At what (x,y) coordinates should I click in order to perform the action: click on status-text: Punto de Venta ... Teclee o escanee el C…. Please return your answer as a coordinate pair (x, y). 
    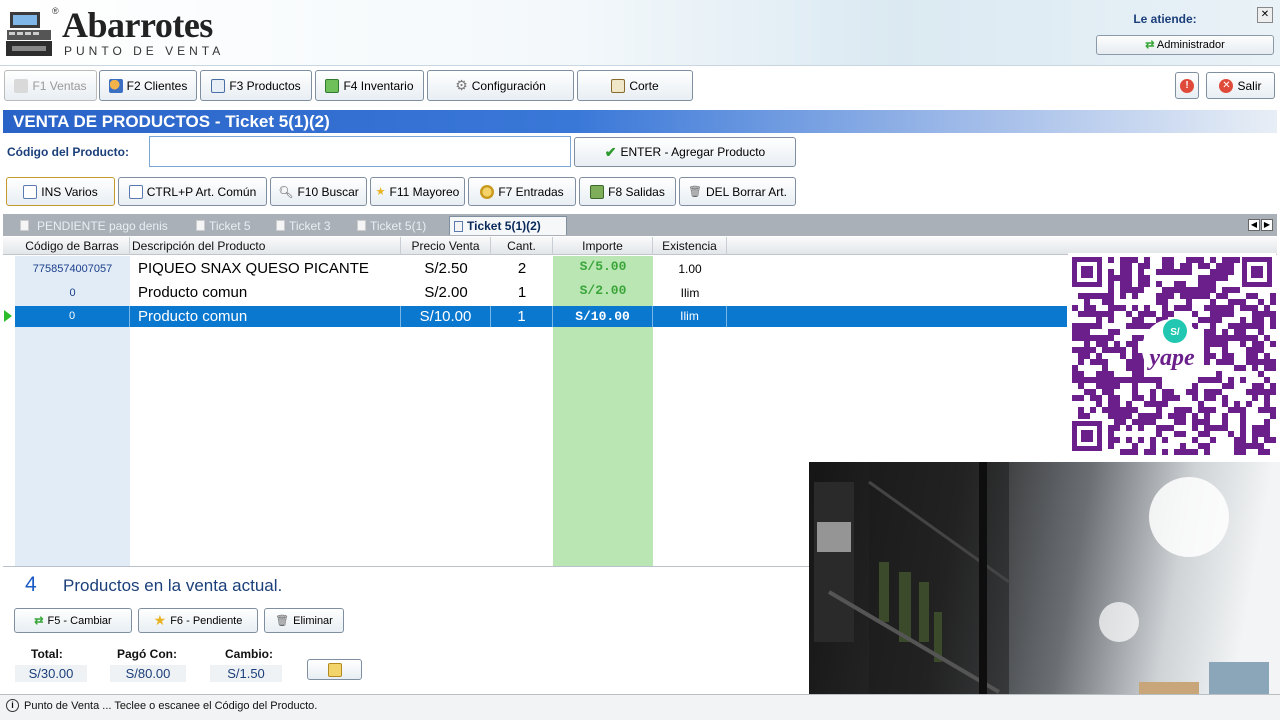
    Looking at the image, I should click on (171, 706).